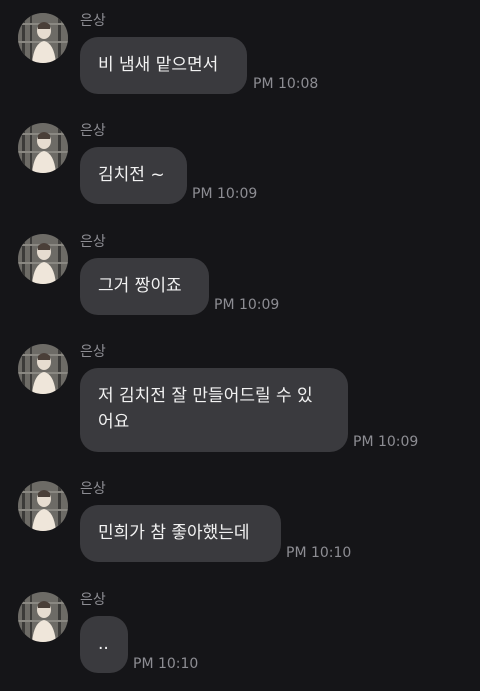 Image resolution: width=480 pixels, height=691 pixels. I want to click on message-bubble: 김치전 ~, so click(133, 175).